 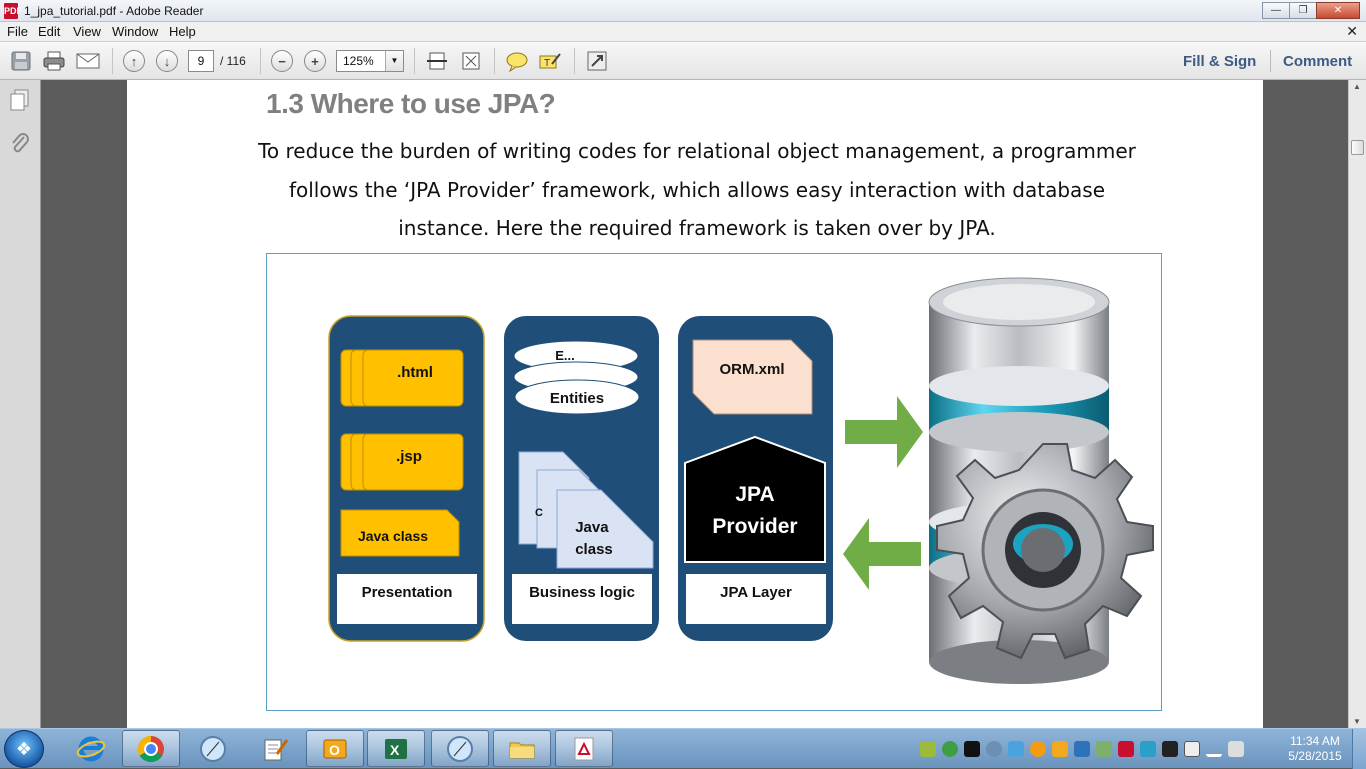 What do you see at coordinates (411, 103) in the screenshot?
I see `section-heading: 1.3 Where to use JPA?` at bounding box center [411, 103].